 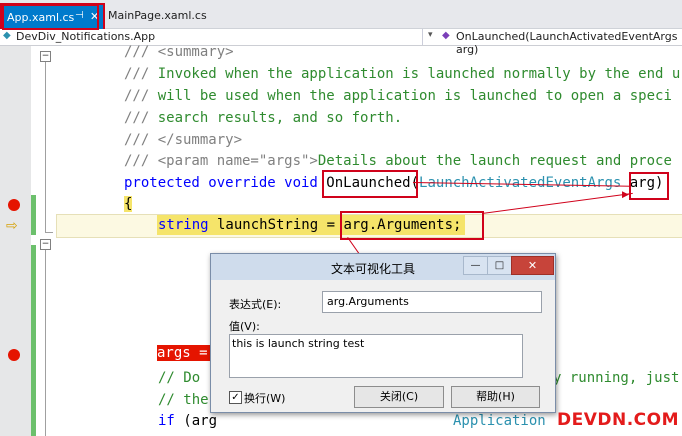 I want to click on help-button: 帮助(H), so click(x=495, y=397).